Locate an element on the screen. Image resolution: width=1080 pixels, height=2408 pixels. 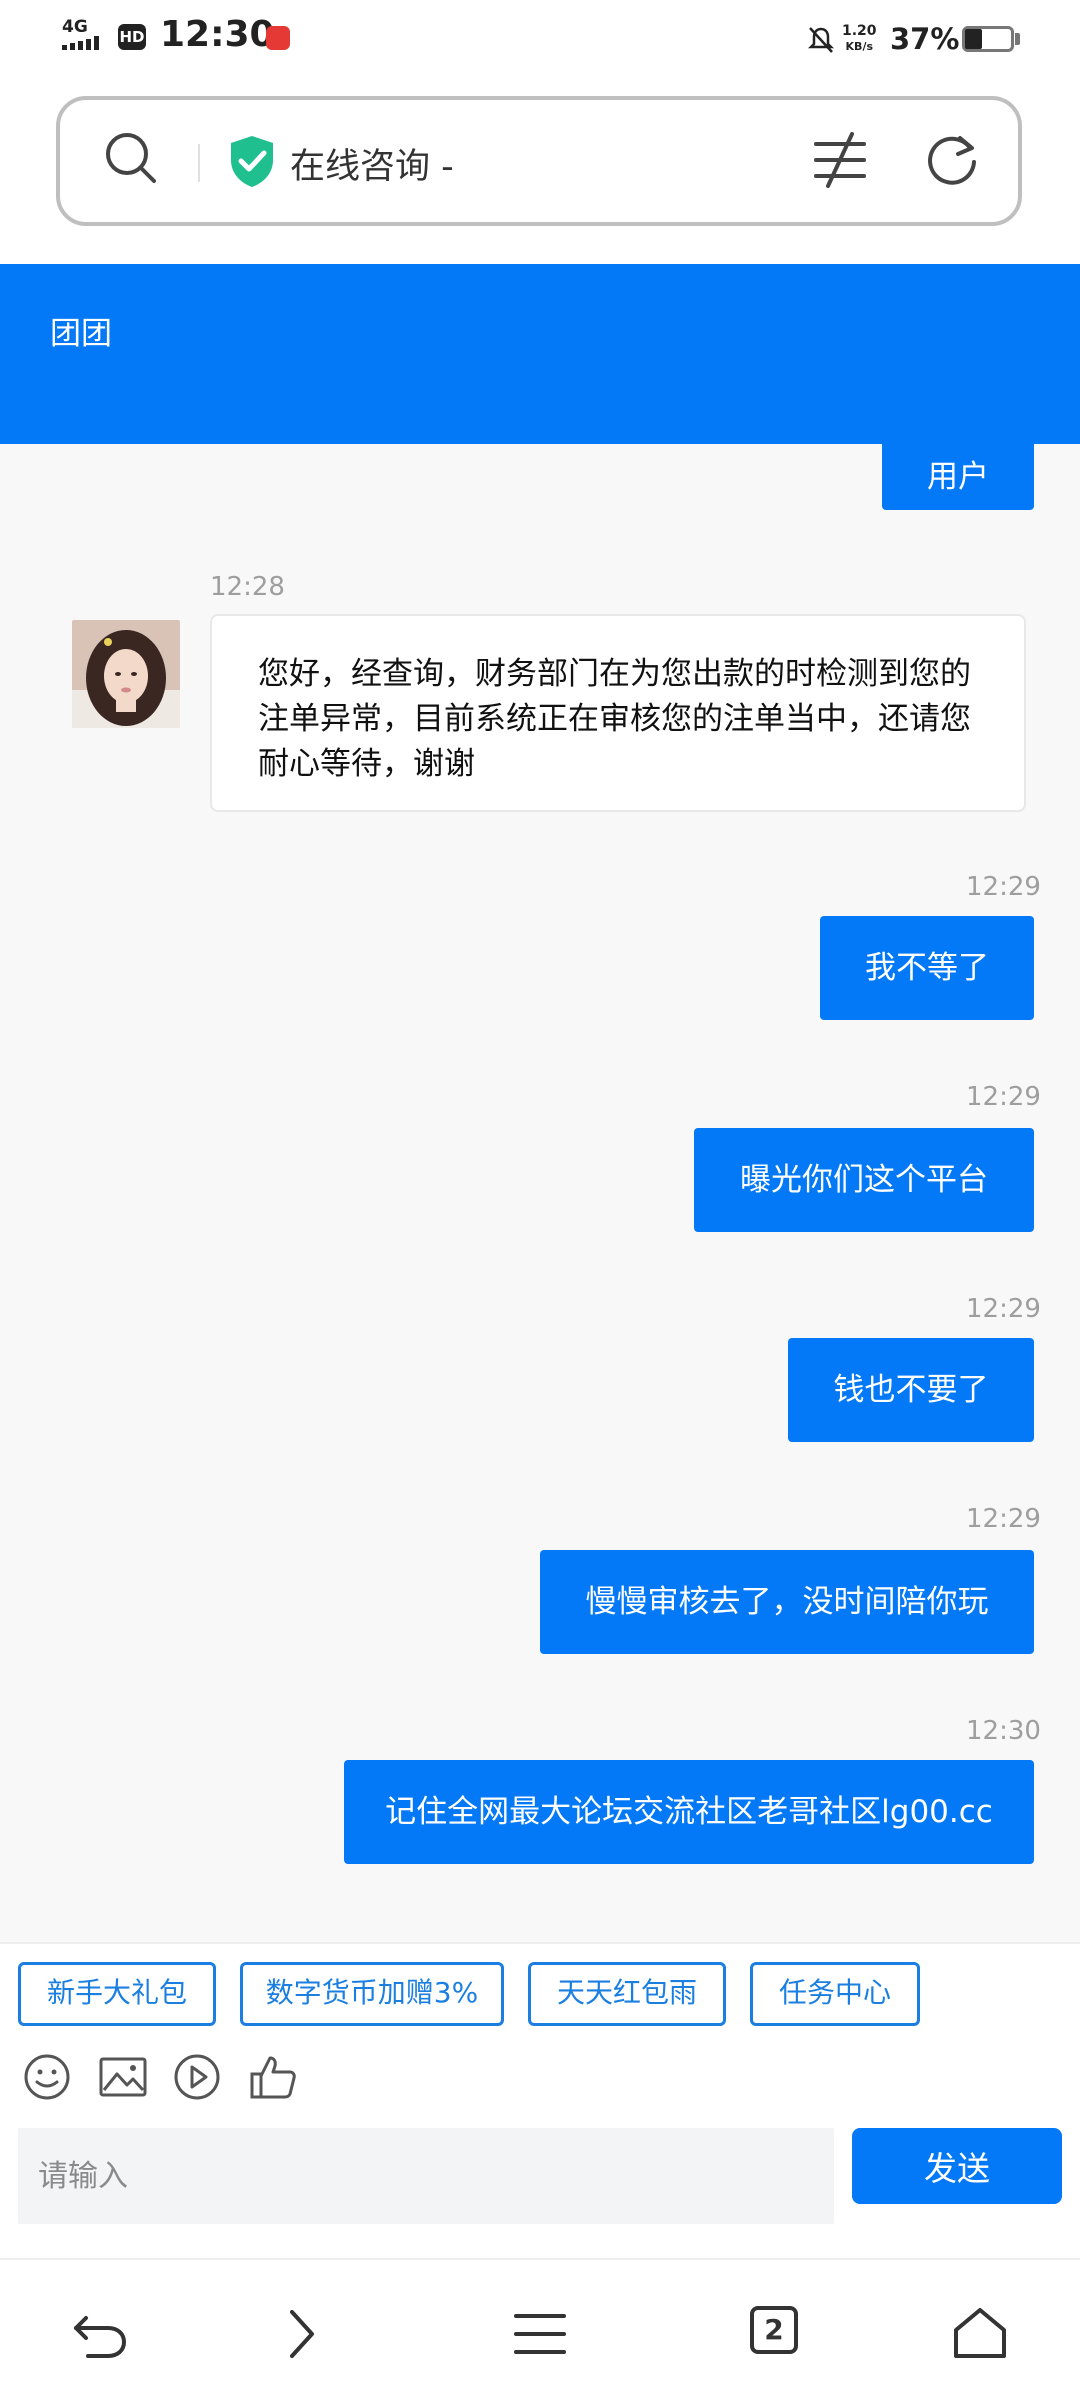
quick-action-red-packet: 天天红包雨 is located at coordinates (627, 1994).